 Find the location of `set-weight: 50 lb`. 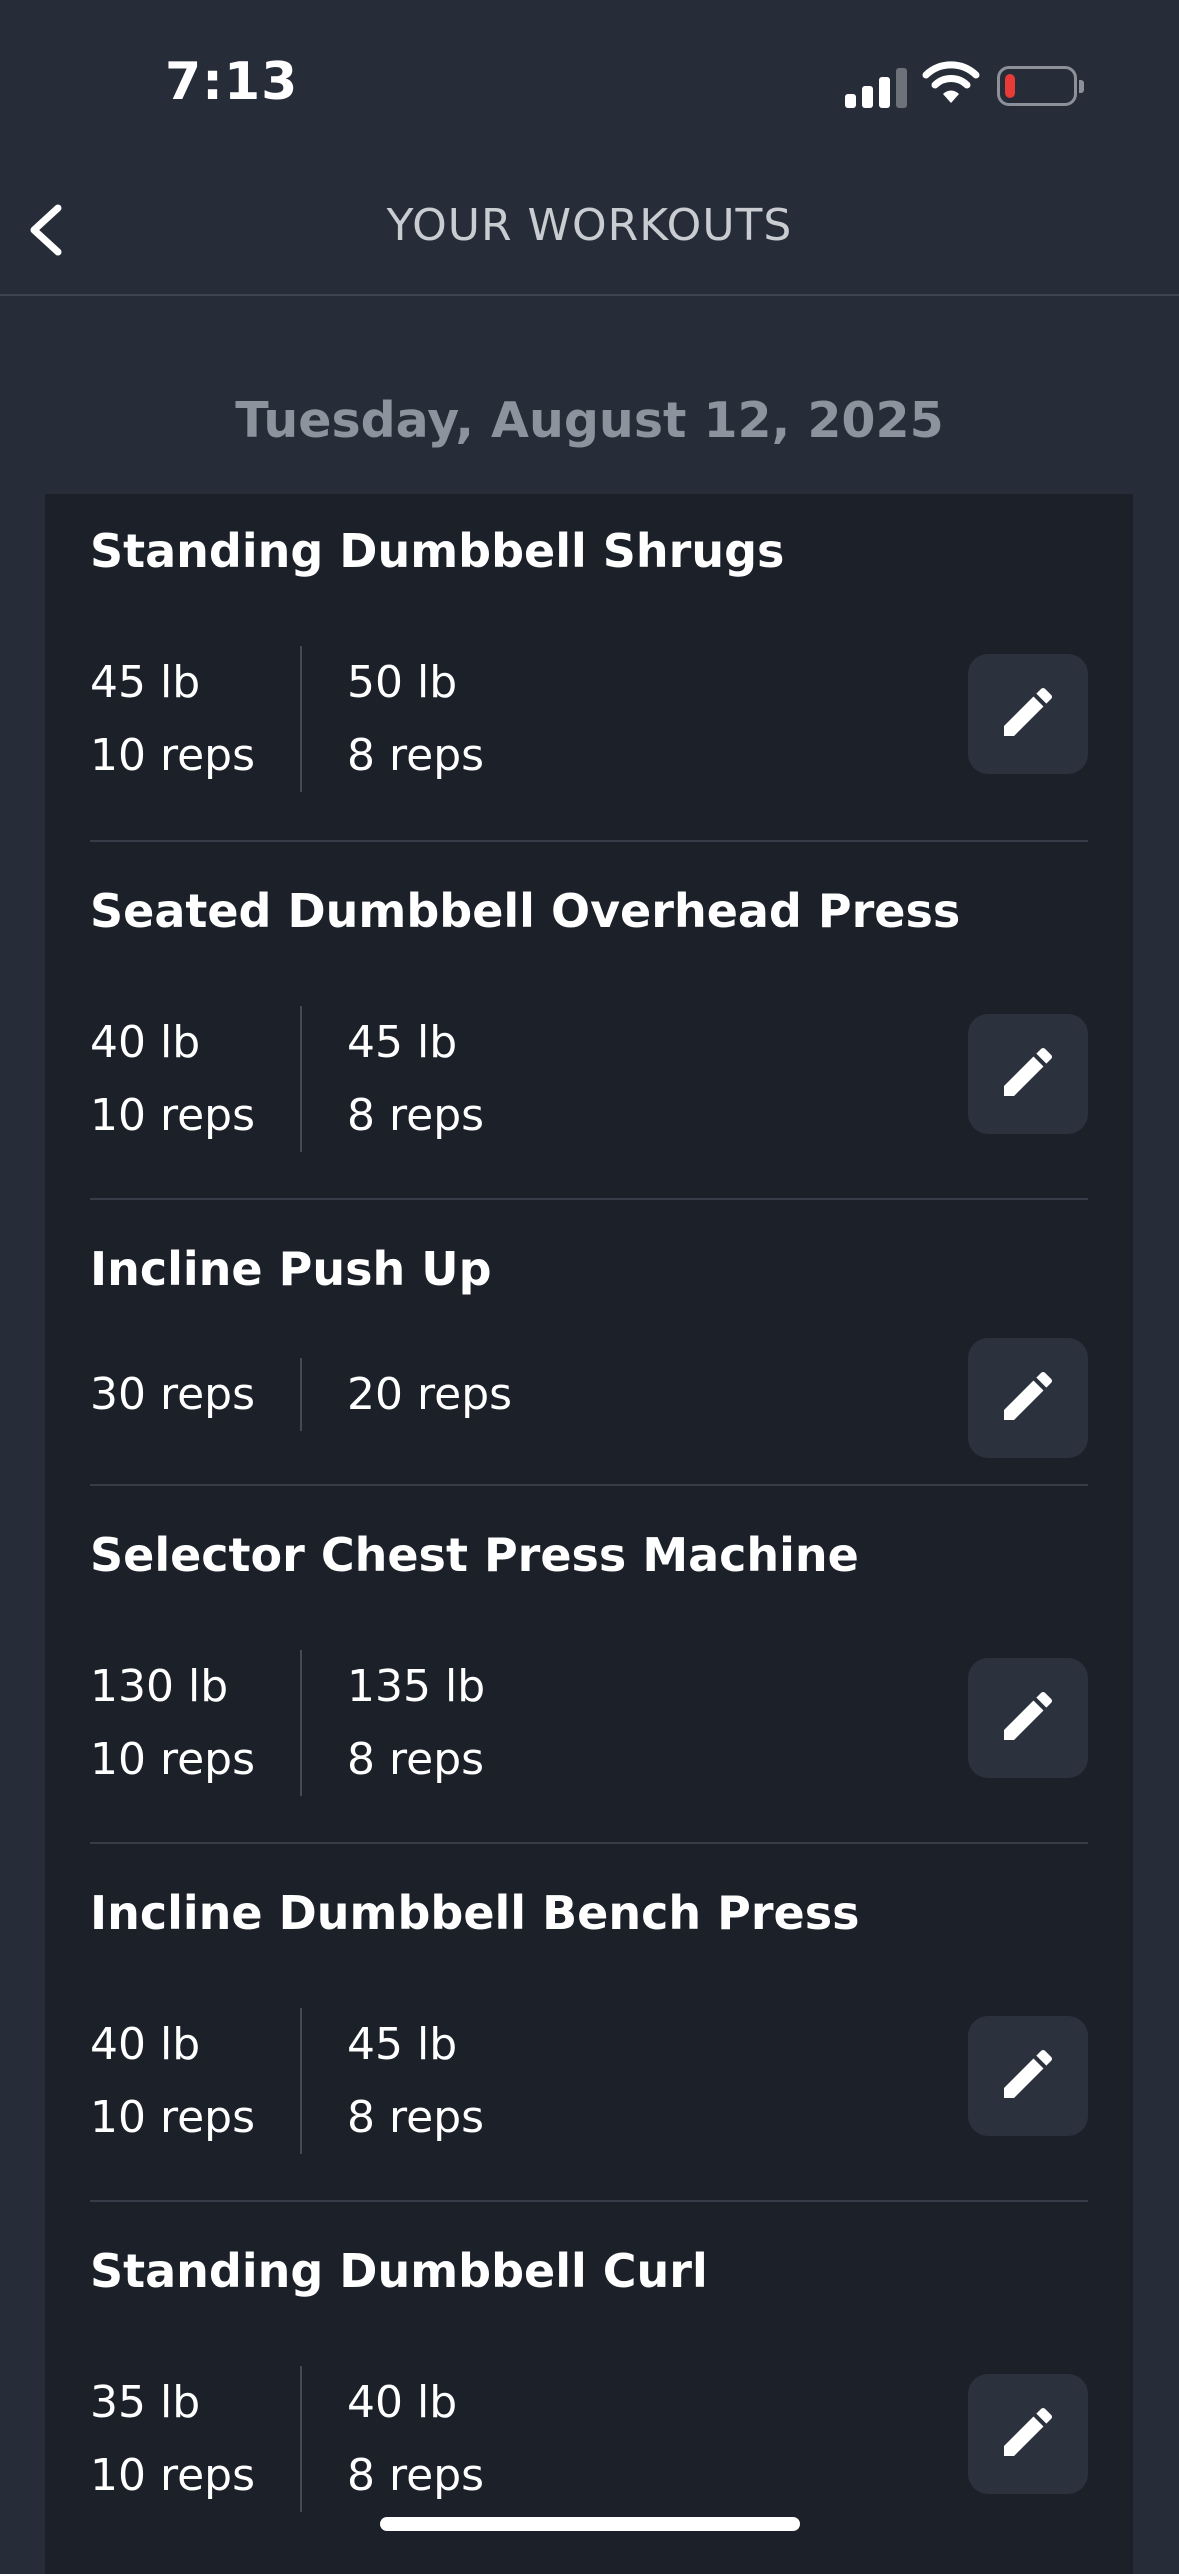

set-weight: 50 lb is located at coordinates (402, 682).